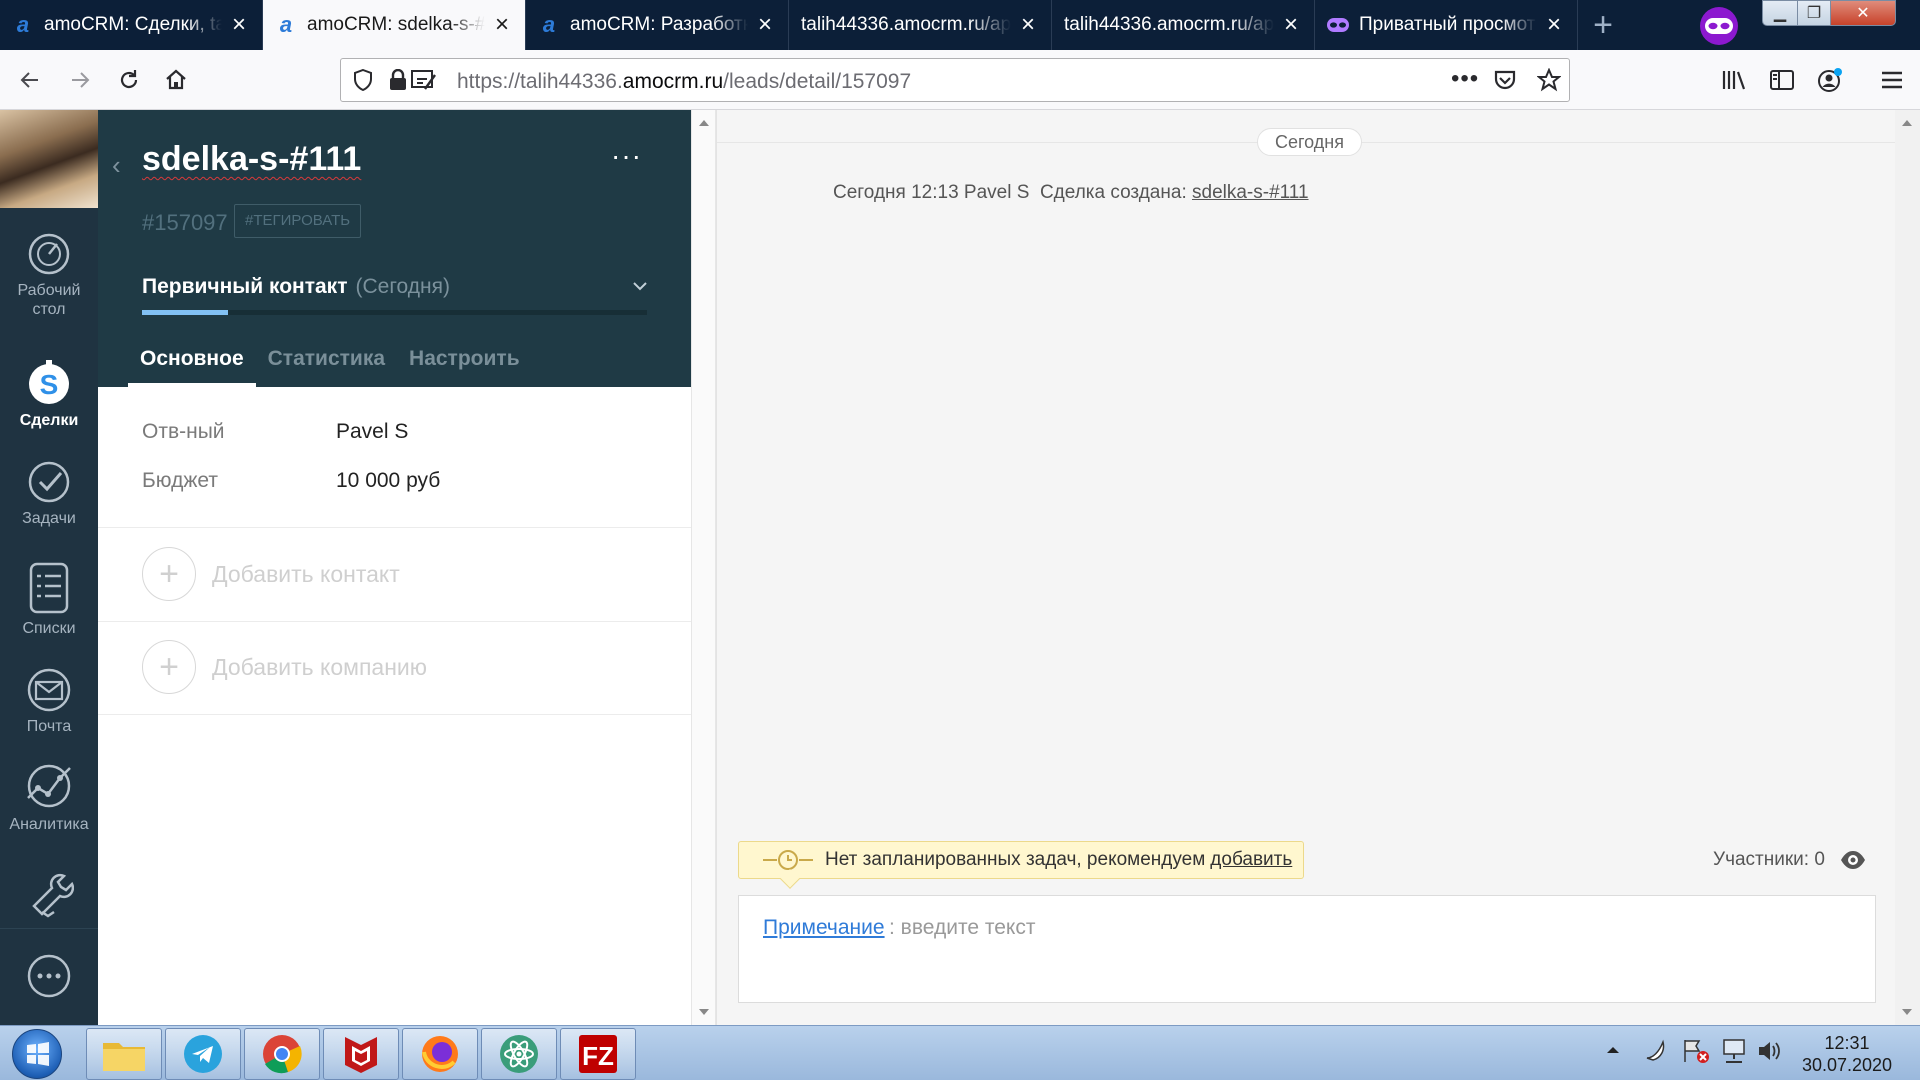 The image size is (1920, 1080). I want to click on window-maximize-button: ❐, so click(1814, 13).